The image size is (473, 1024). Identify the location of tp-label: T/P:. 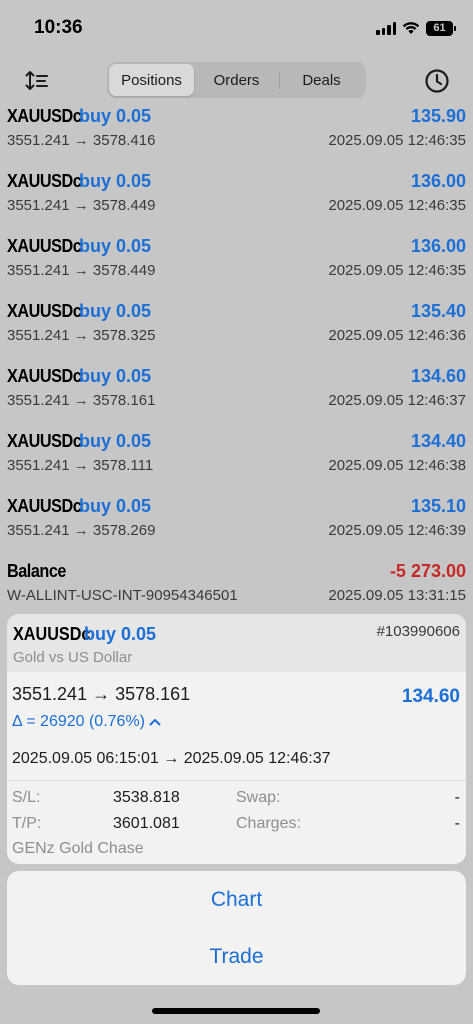
(27, 823).